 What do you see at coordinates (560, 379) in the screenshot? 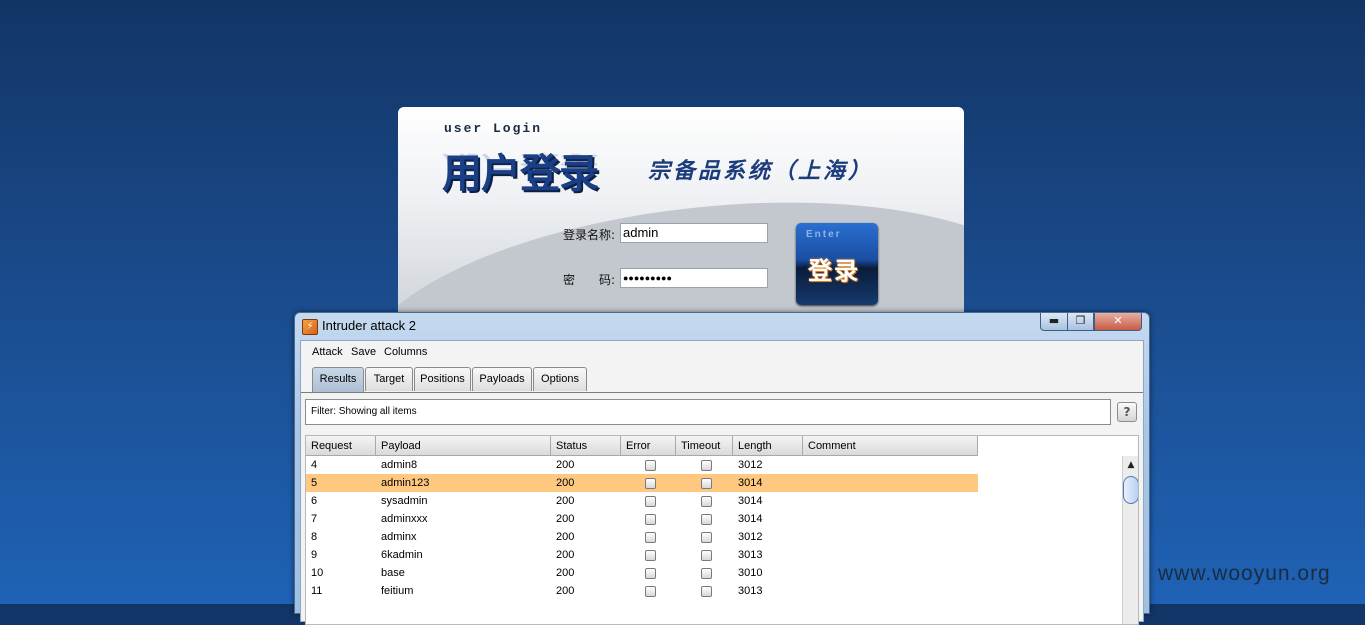
I see `tab-options: Options` at bounding box center [560, 379].